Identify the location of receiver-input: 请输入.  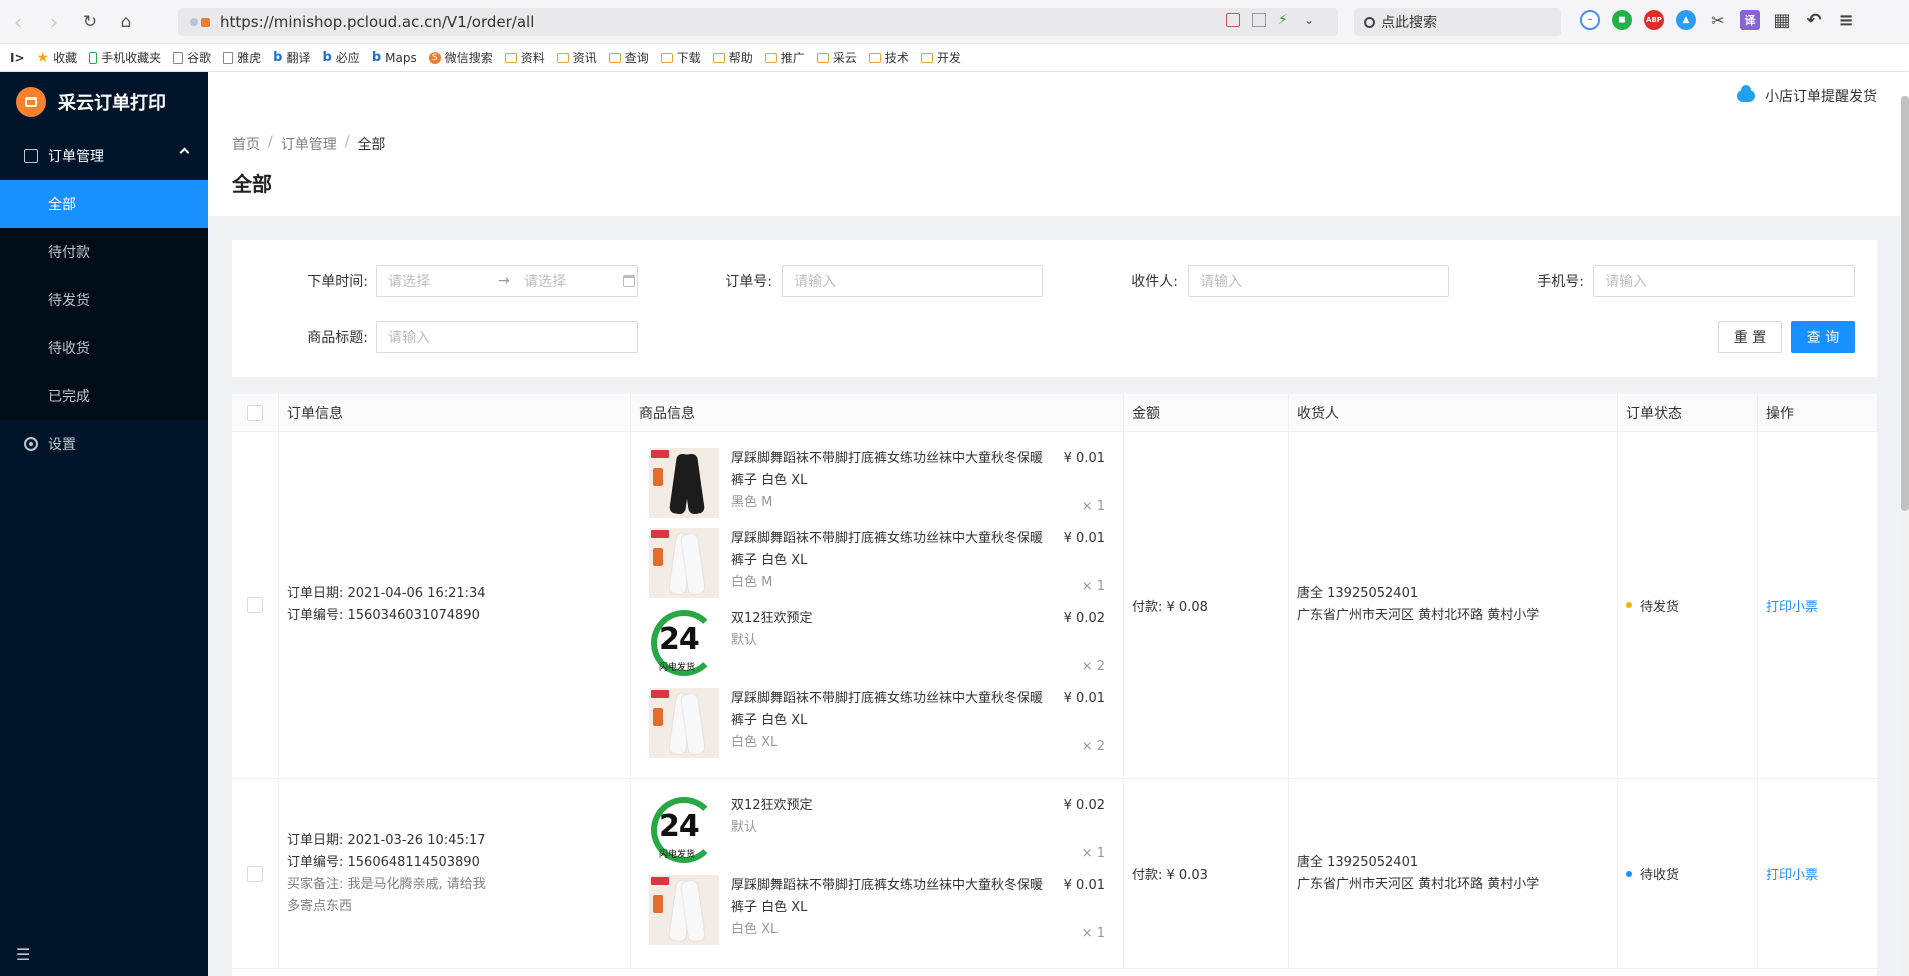
(1318, 281).